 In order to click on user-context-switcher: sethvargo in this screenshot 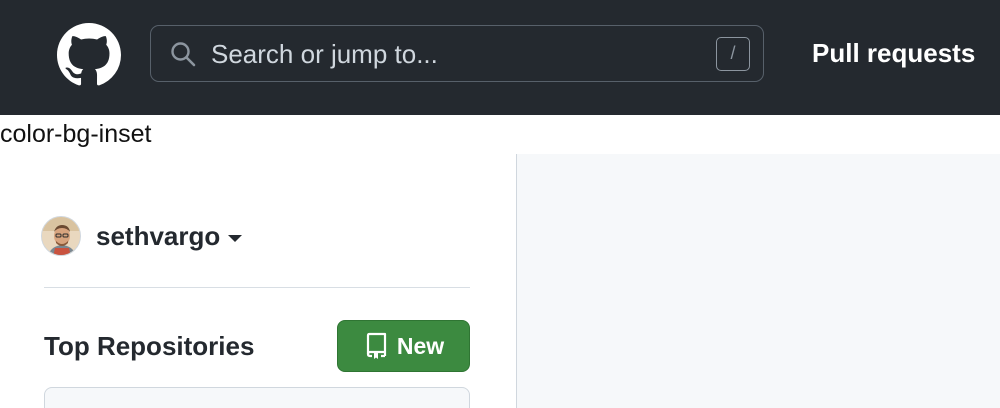, I will do `click(169, 236)`.